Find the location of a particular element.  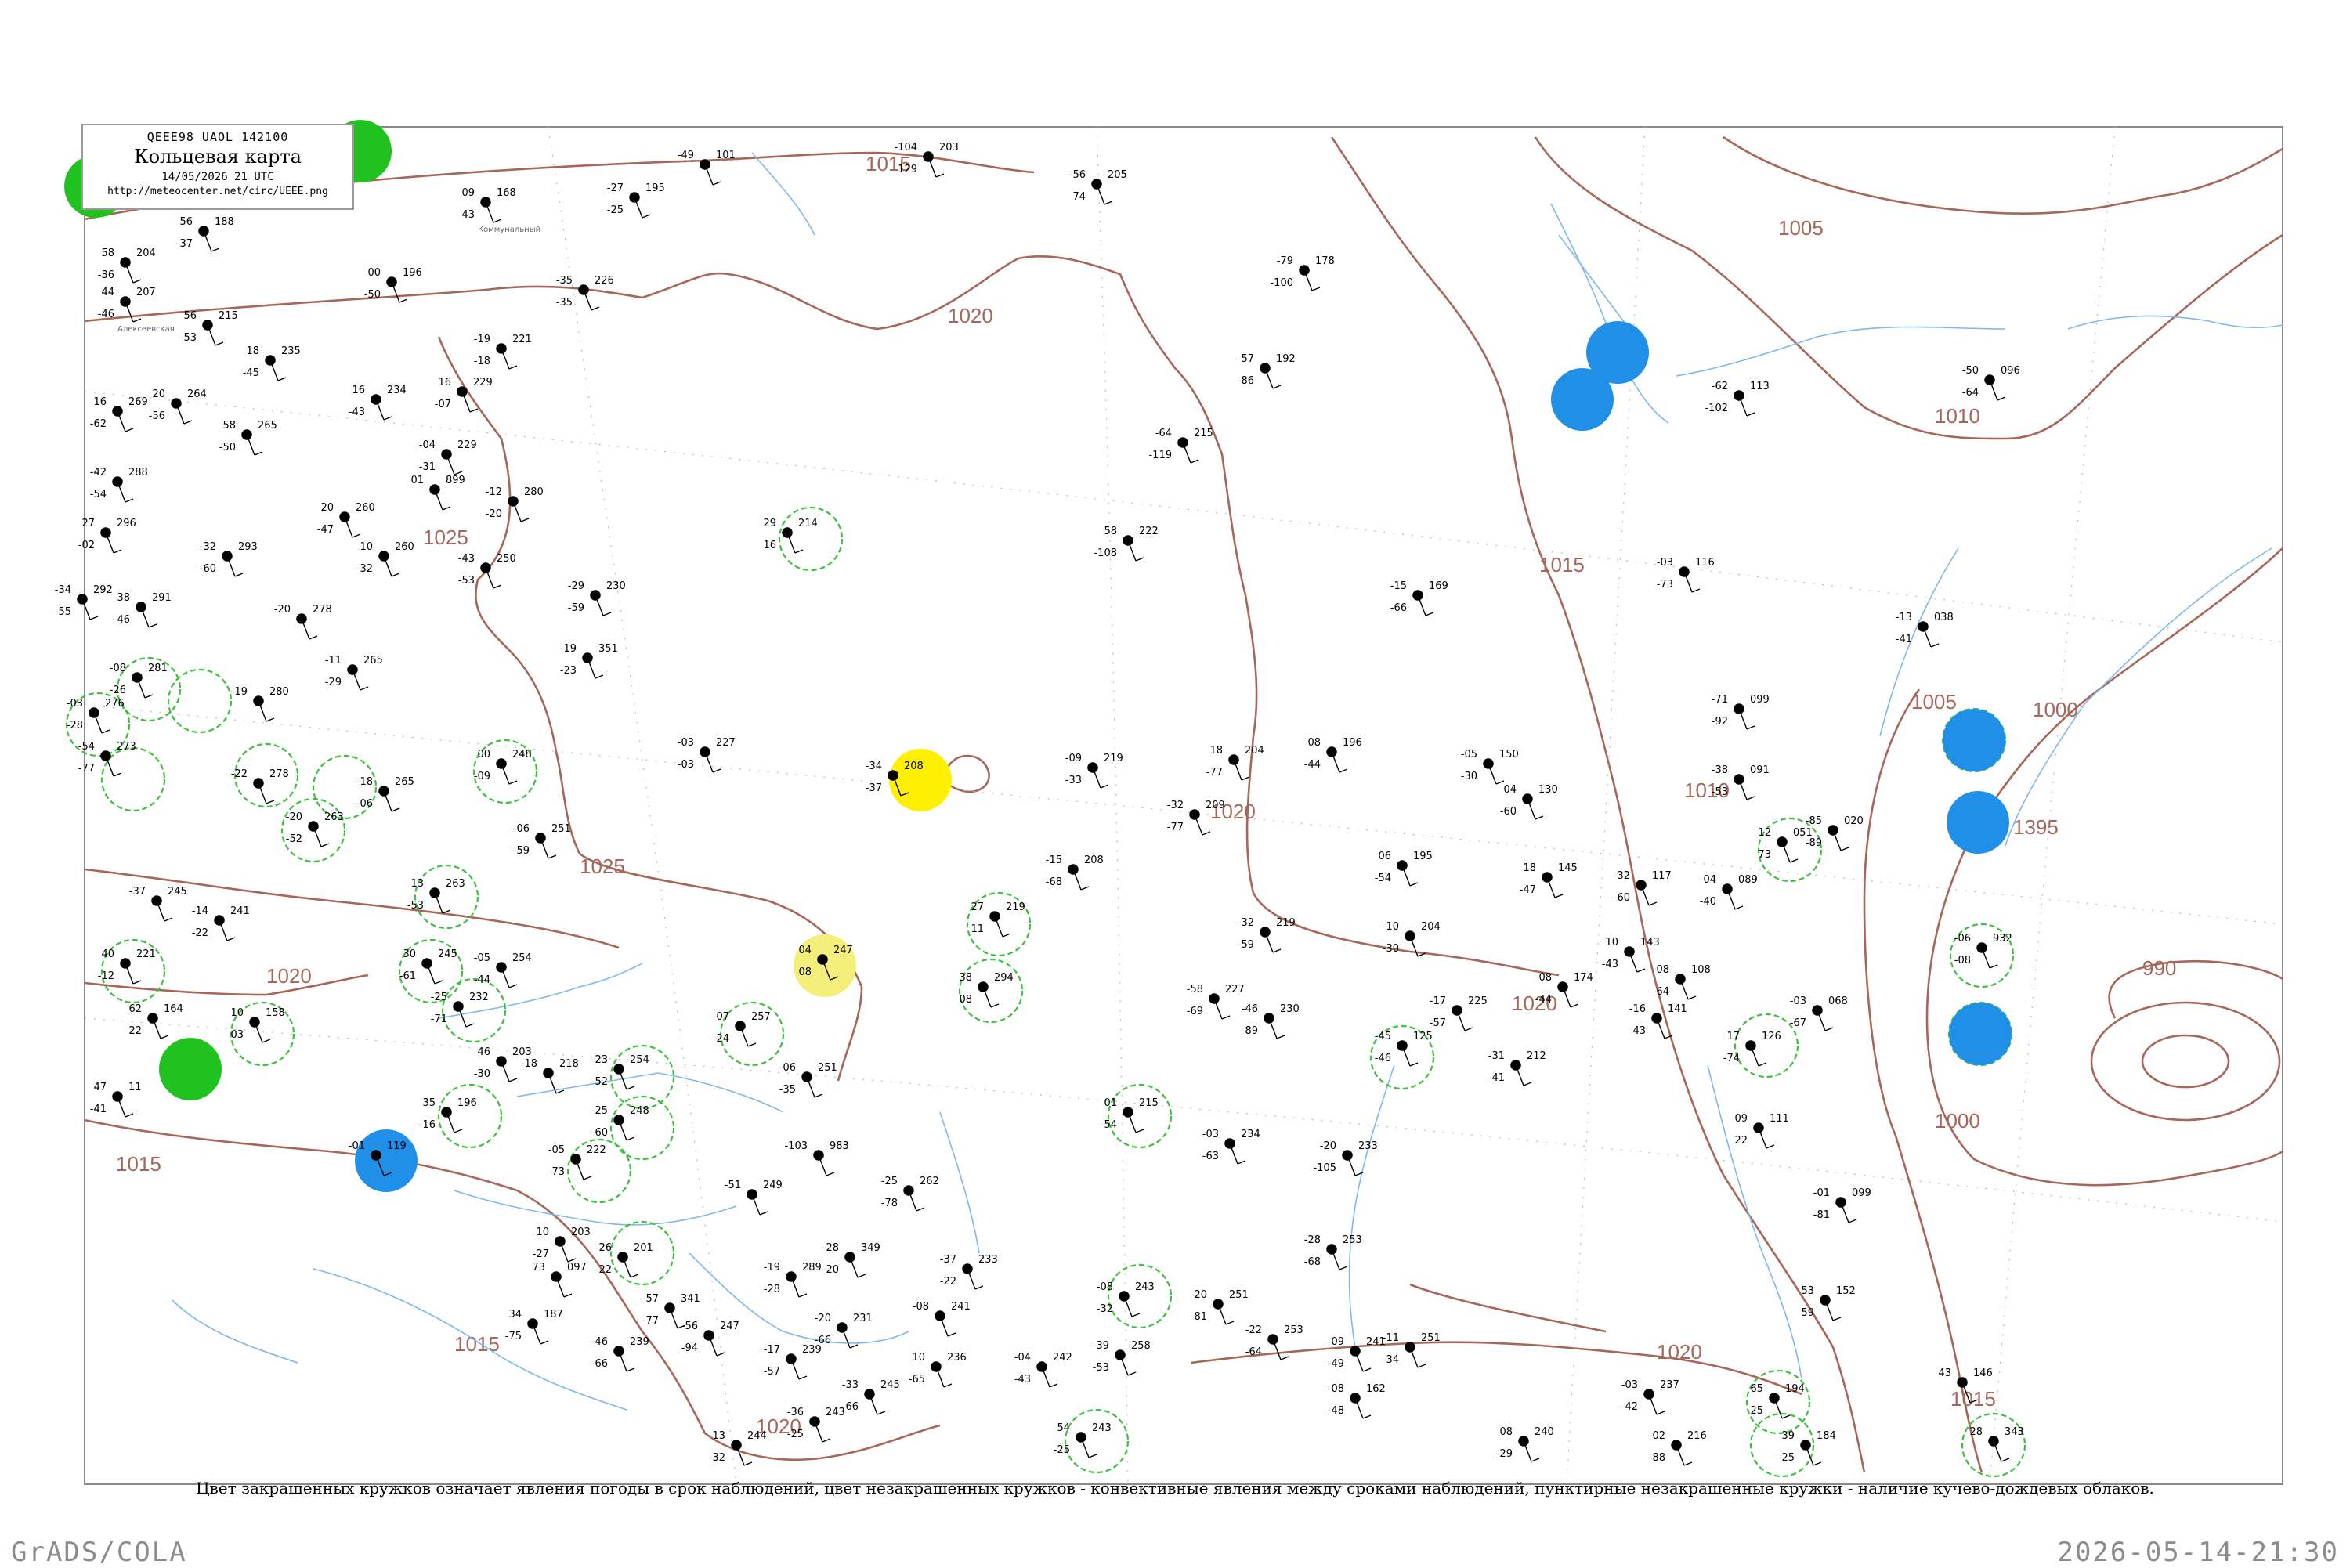

station-plot: 18 -47 145 is located at coordinates (1549, 880).